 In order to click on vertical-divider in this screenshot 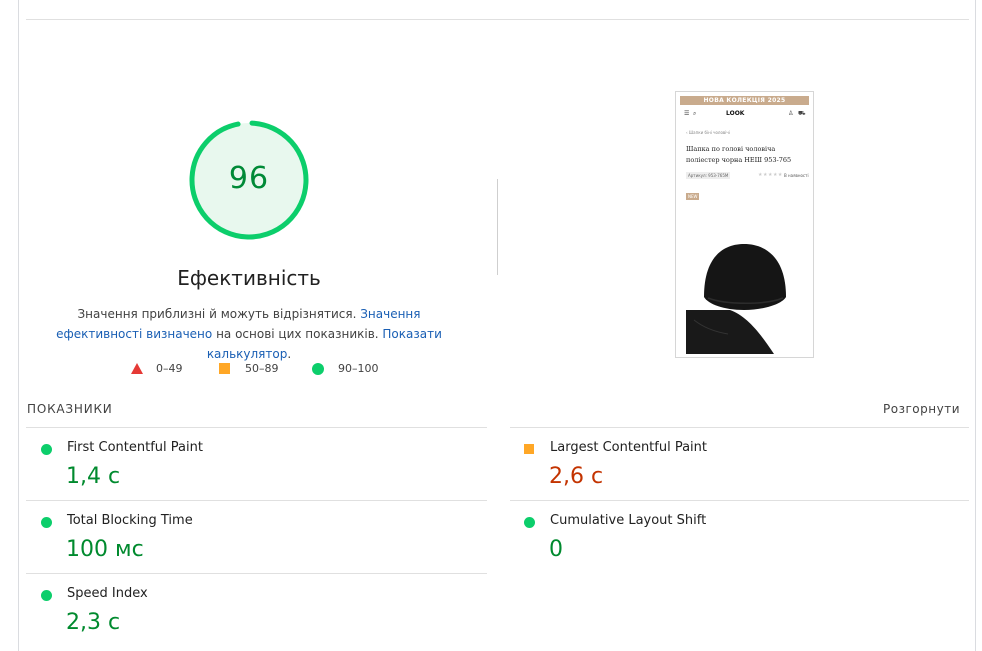, I will do `click(497, 227)`.